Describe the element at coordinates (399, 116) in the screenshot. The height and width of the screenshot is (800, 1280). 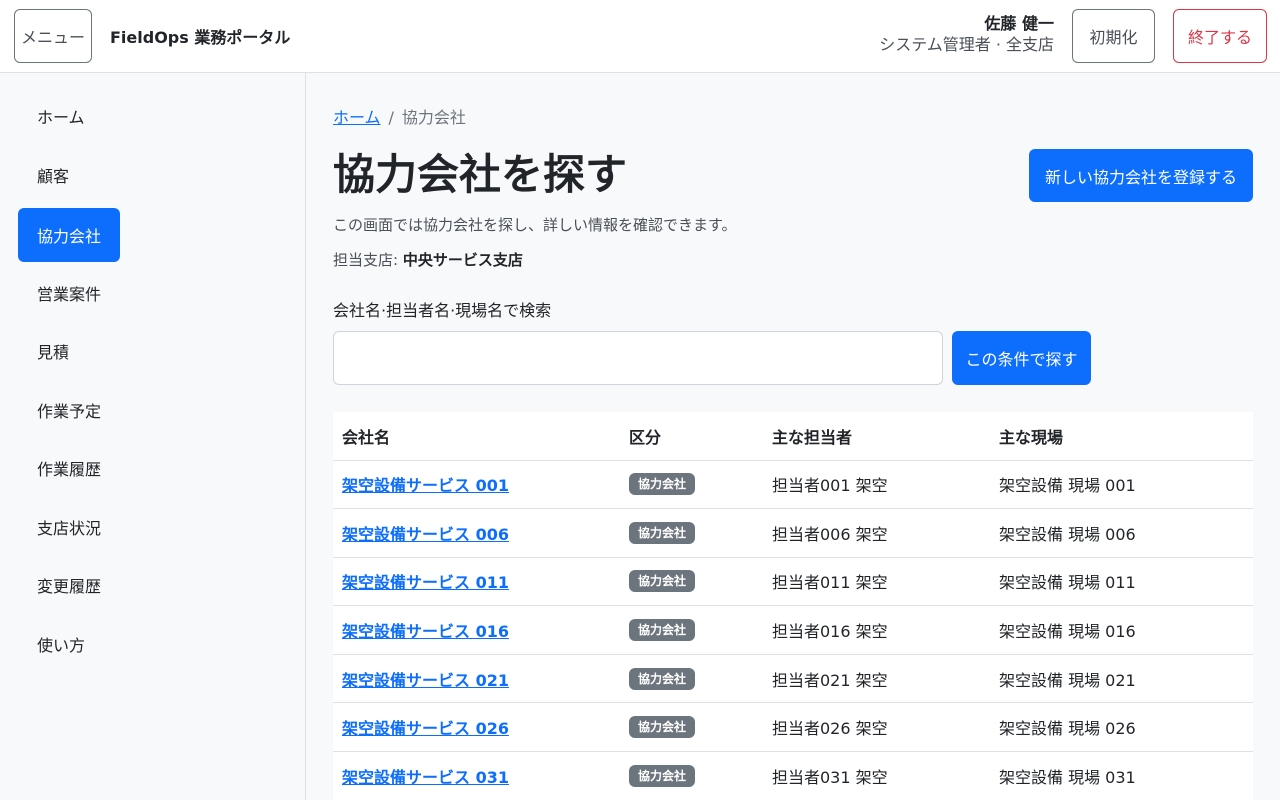
I see `breadcrumb: ホーム / 協力会社` at that location.